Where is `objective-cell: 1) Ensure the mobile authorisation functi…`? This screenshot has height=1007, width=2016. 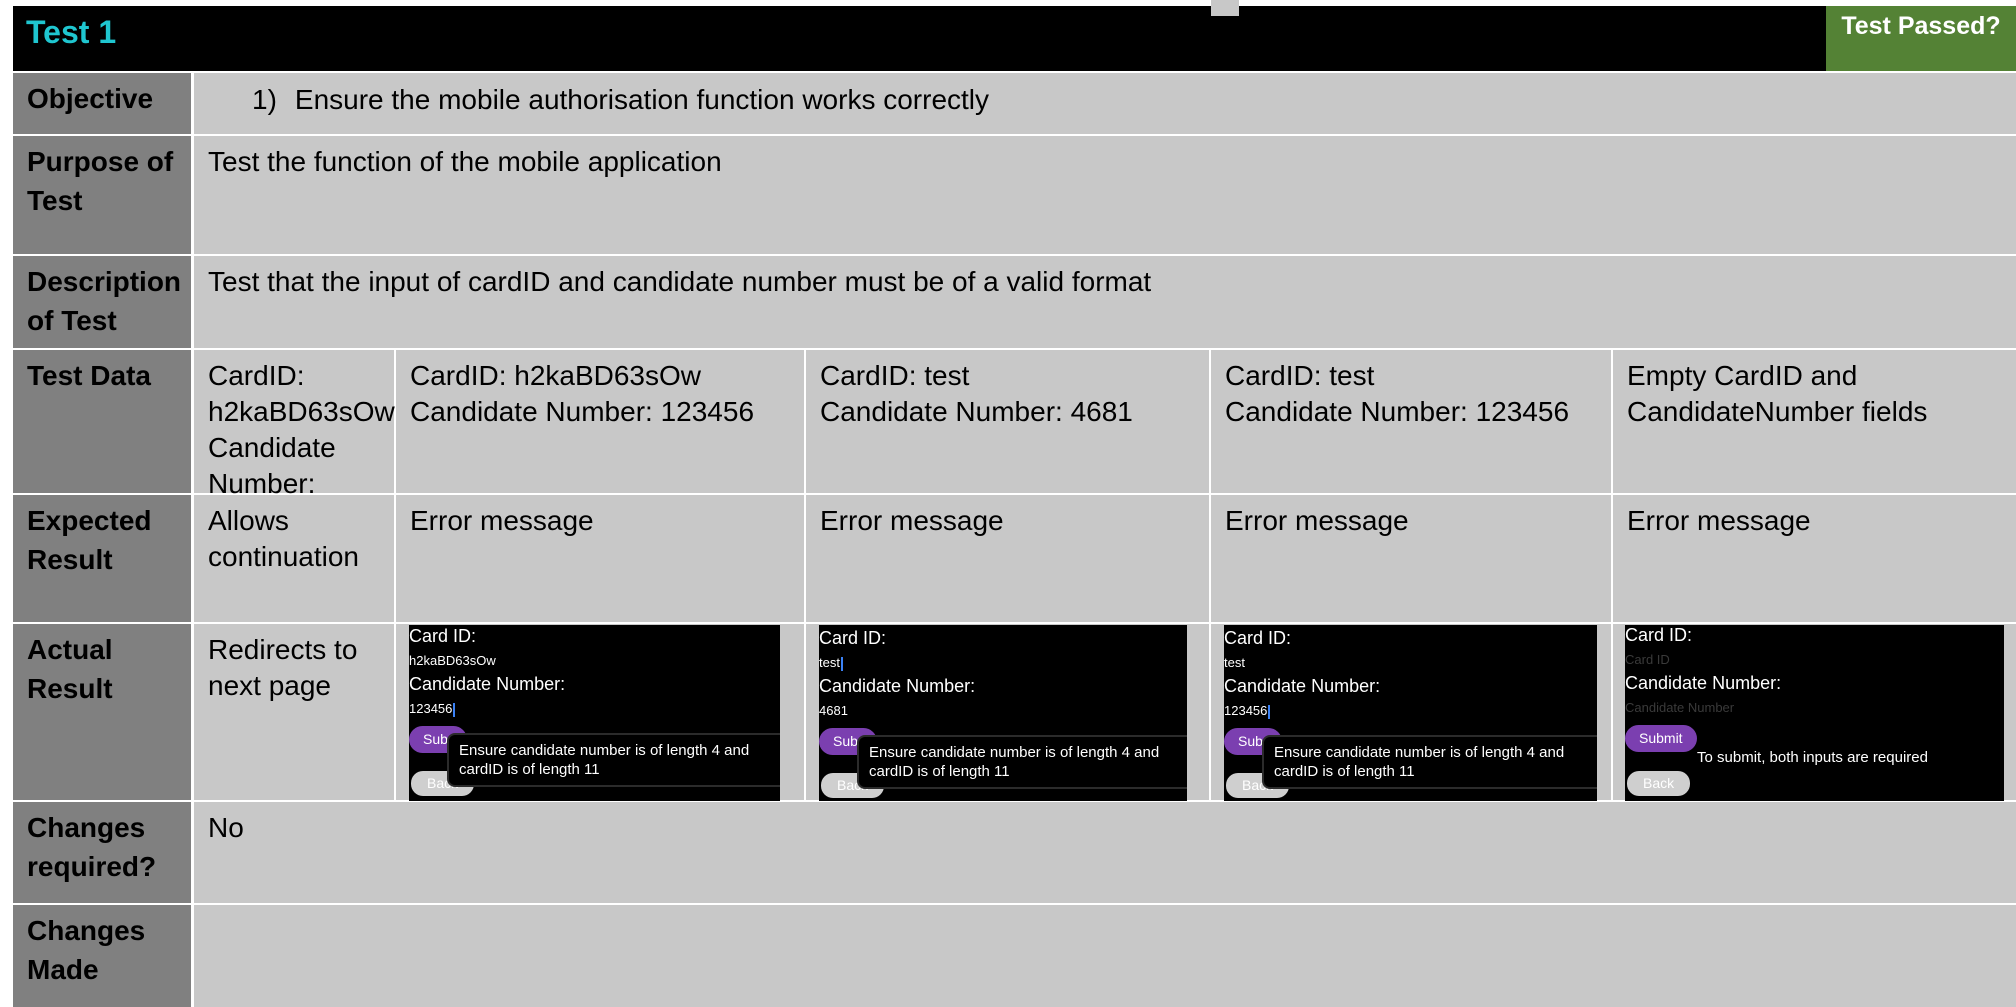
objective-cell: 1) Ensure the mobile authorisation functi… is located at coordinates (1105, 103).